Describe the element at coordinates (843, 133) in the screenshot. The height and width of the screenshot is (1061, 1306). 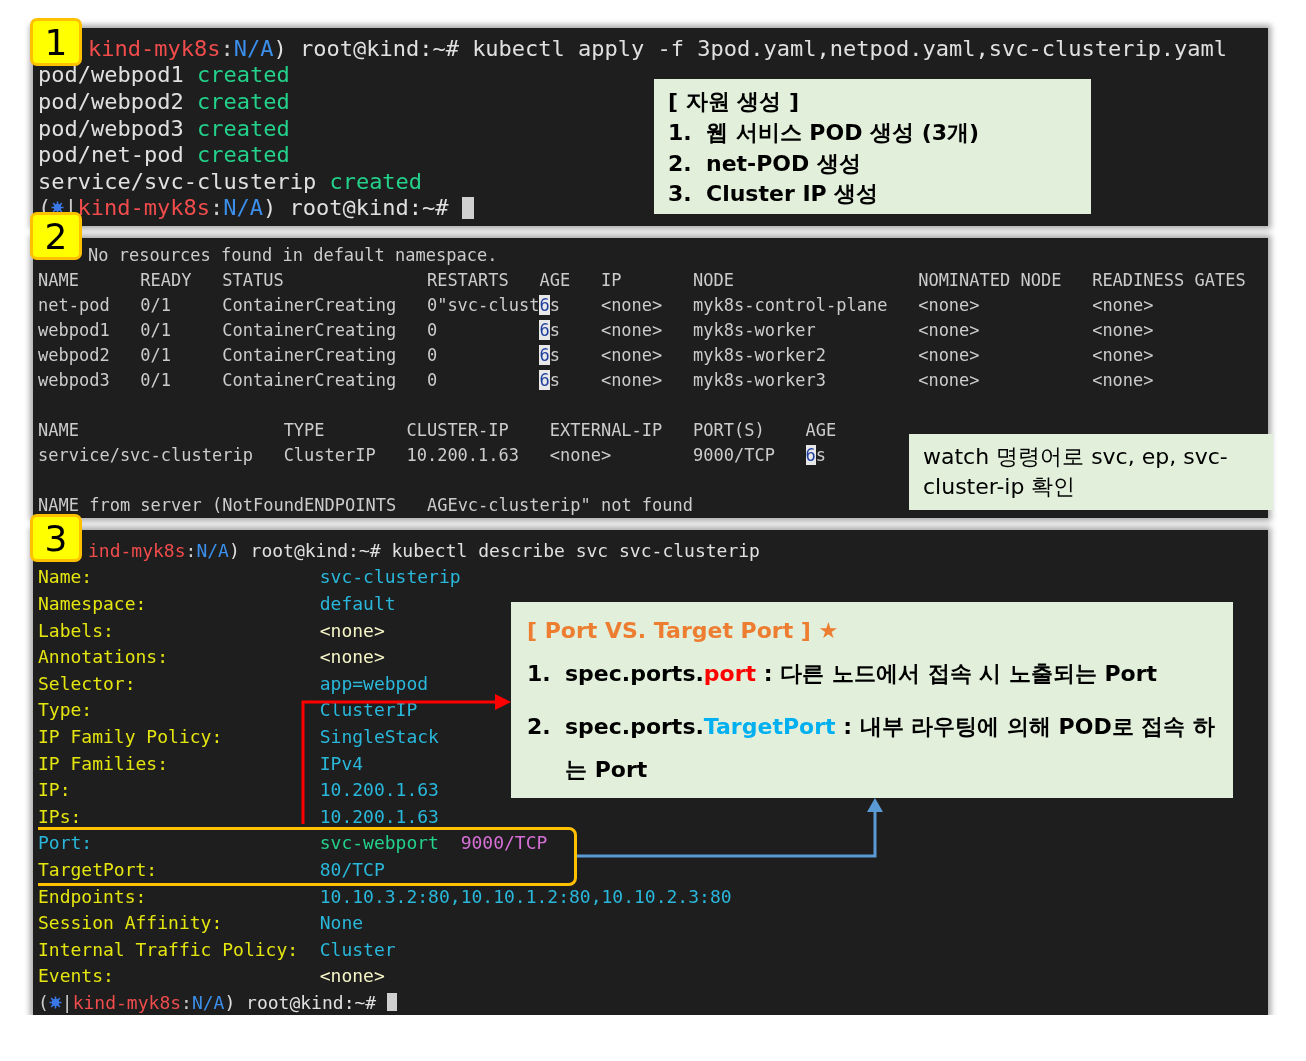
I see `note-text: 웹 서비스 POD 생성 (3개)` at that location.